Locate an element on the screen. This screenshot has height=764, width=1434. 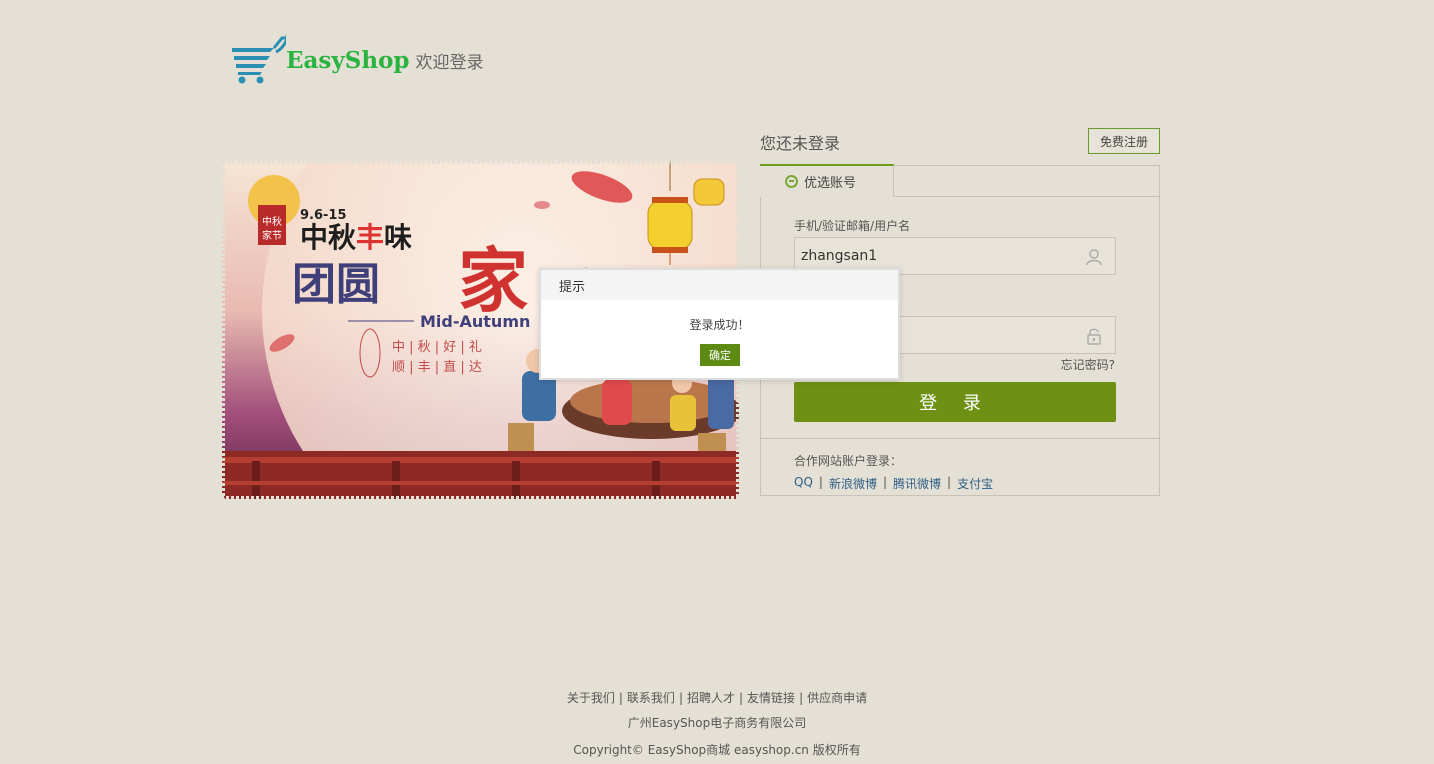
section-divider is located at coordinates (960, 438).